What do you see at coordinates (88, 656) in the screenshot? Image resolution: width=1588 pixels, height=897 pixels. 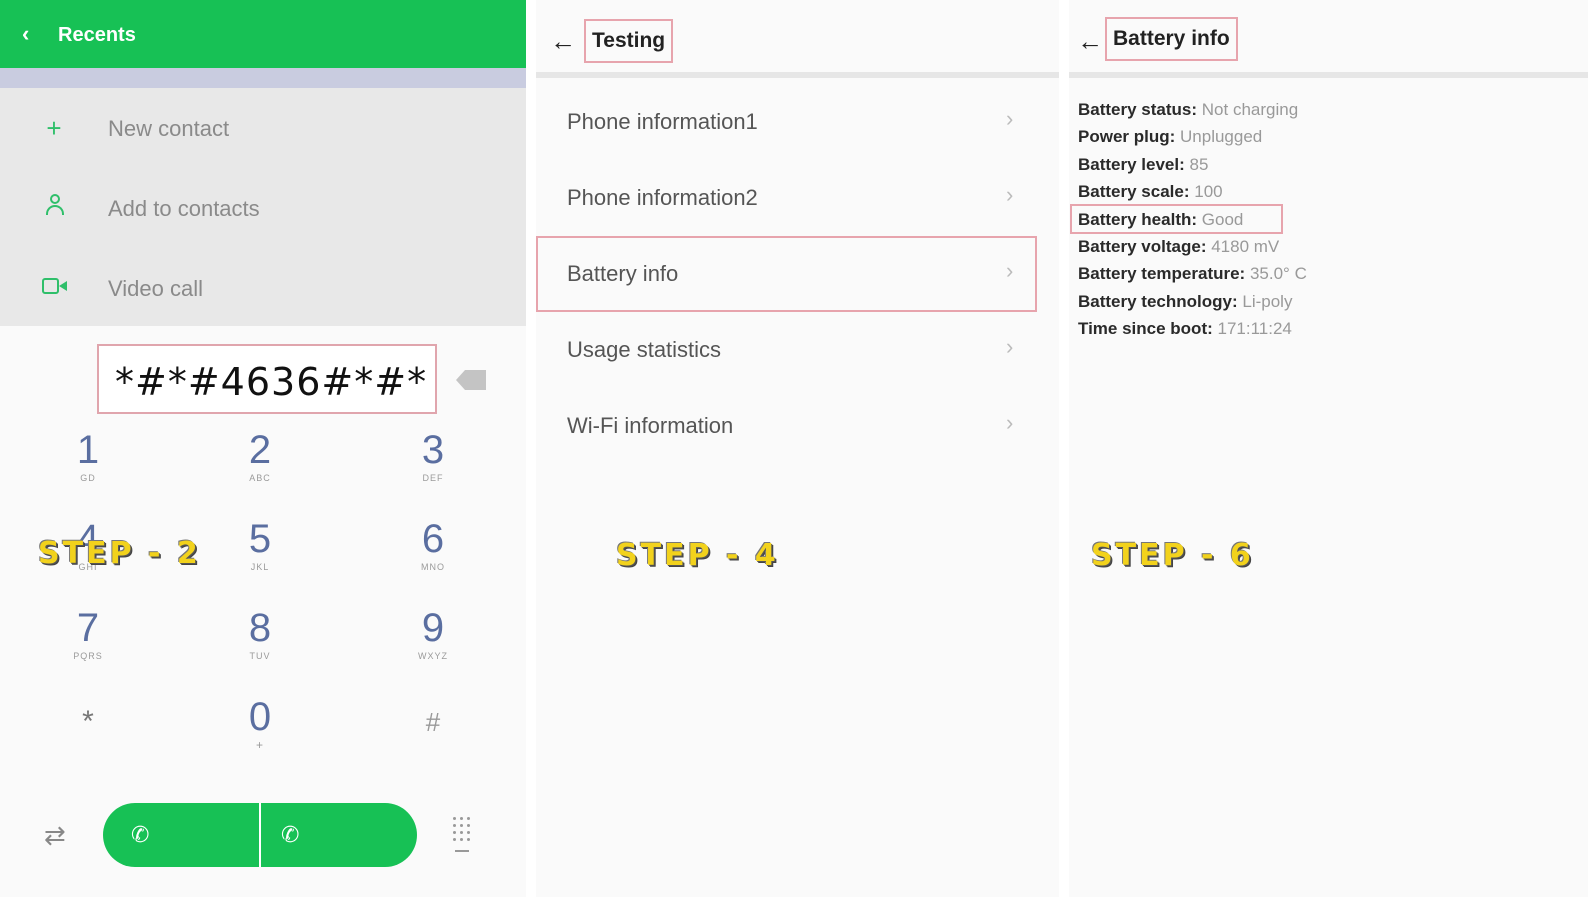 I see `key-letters: PQRS` at bounding box center [88, 656].